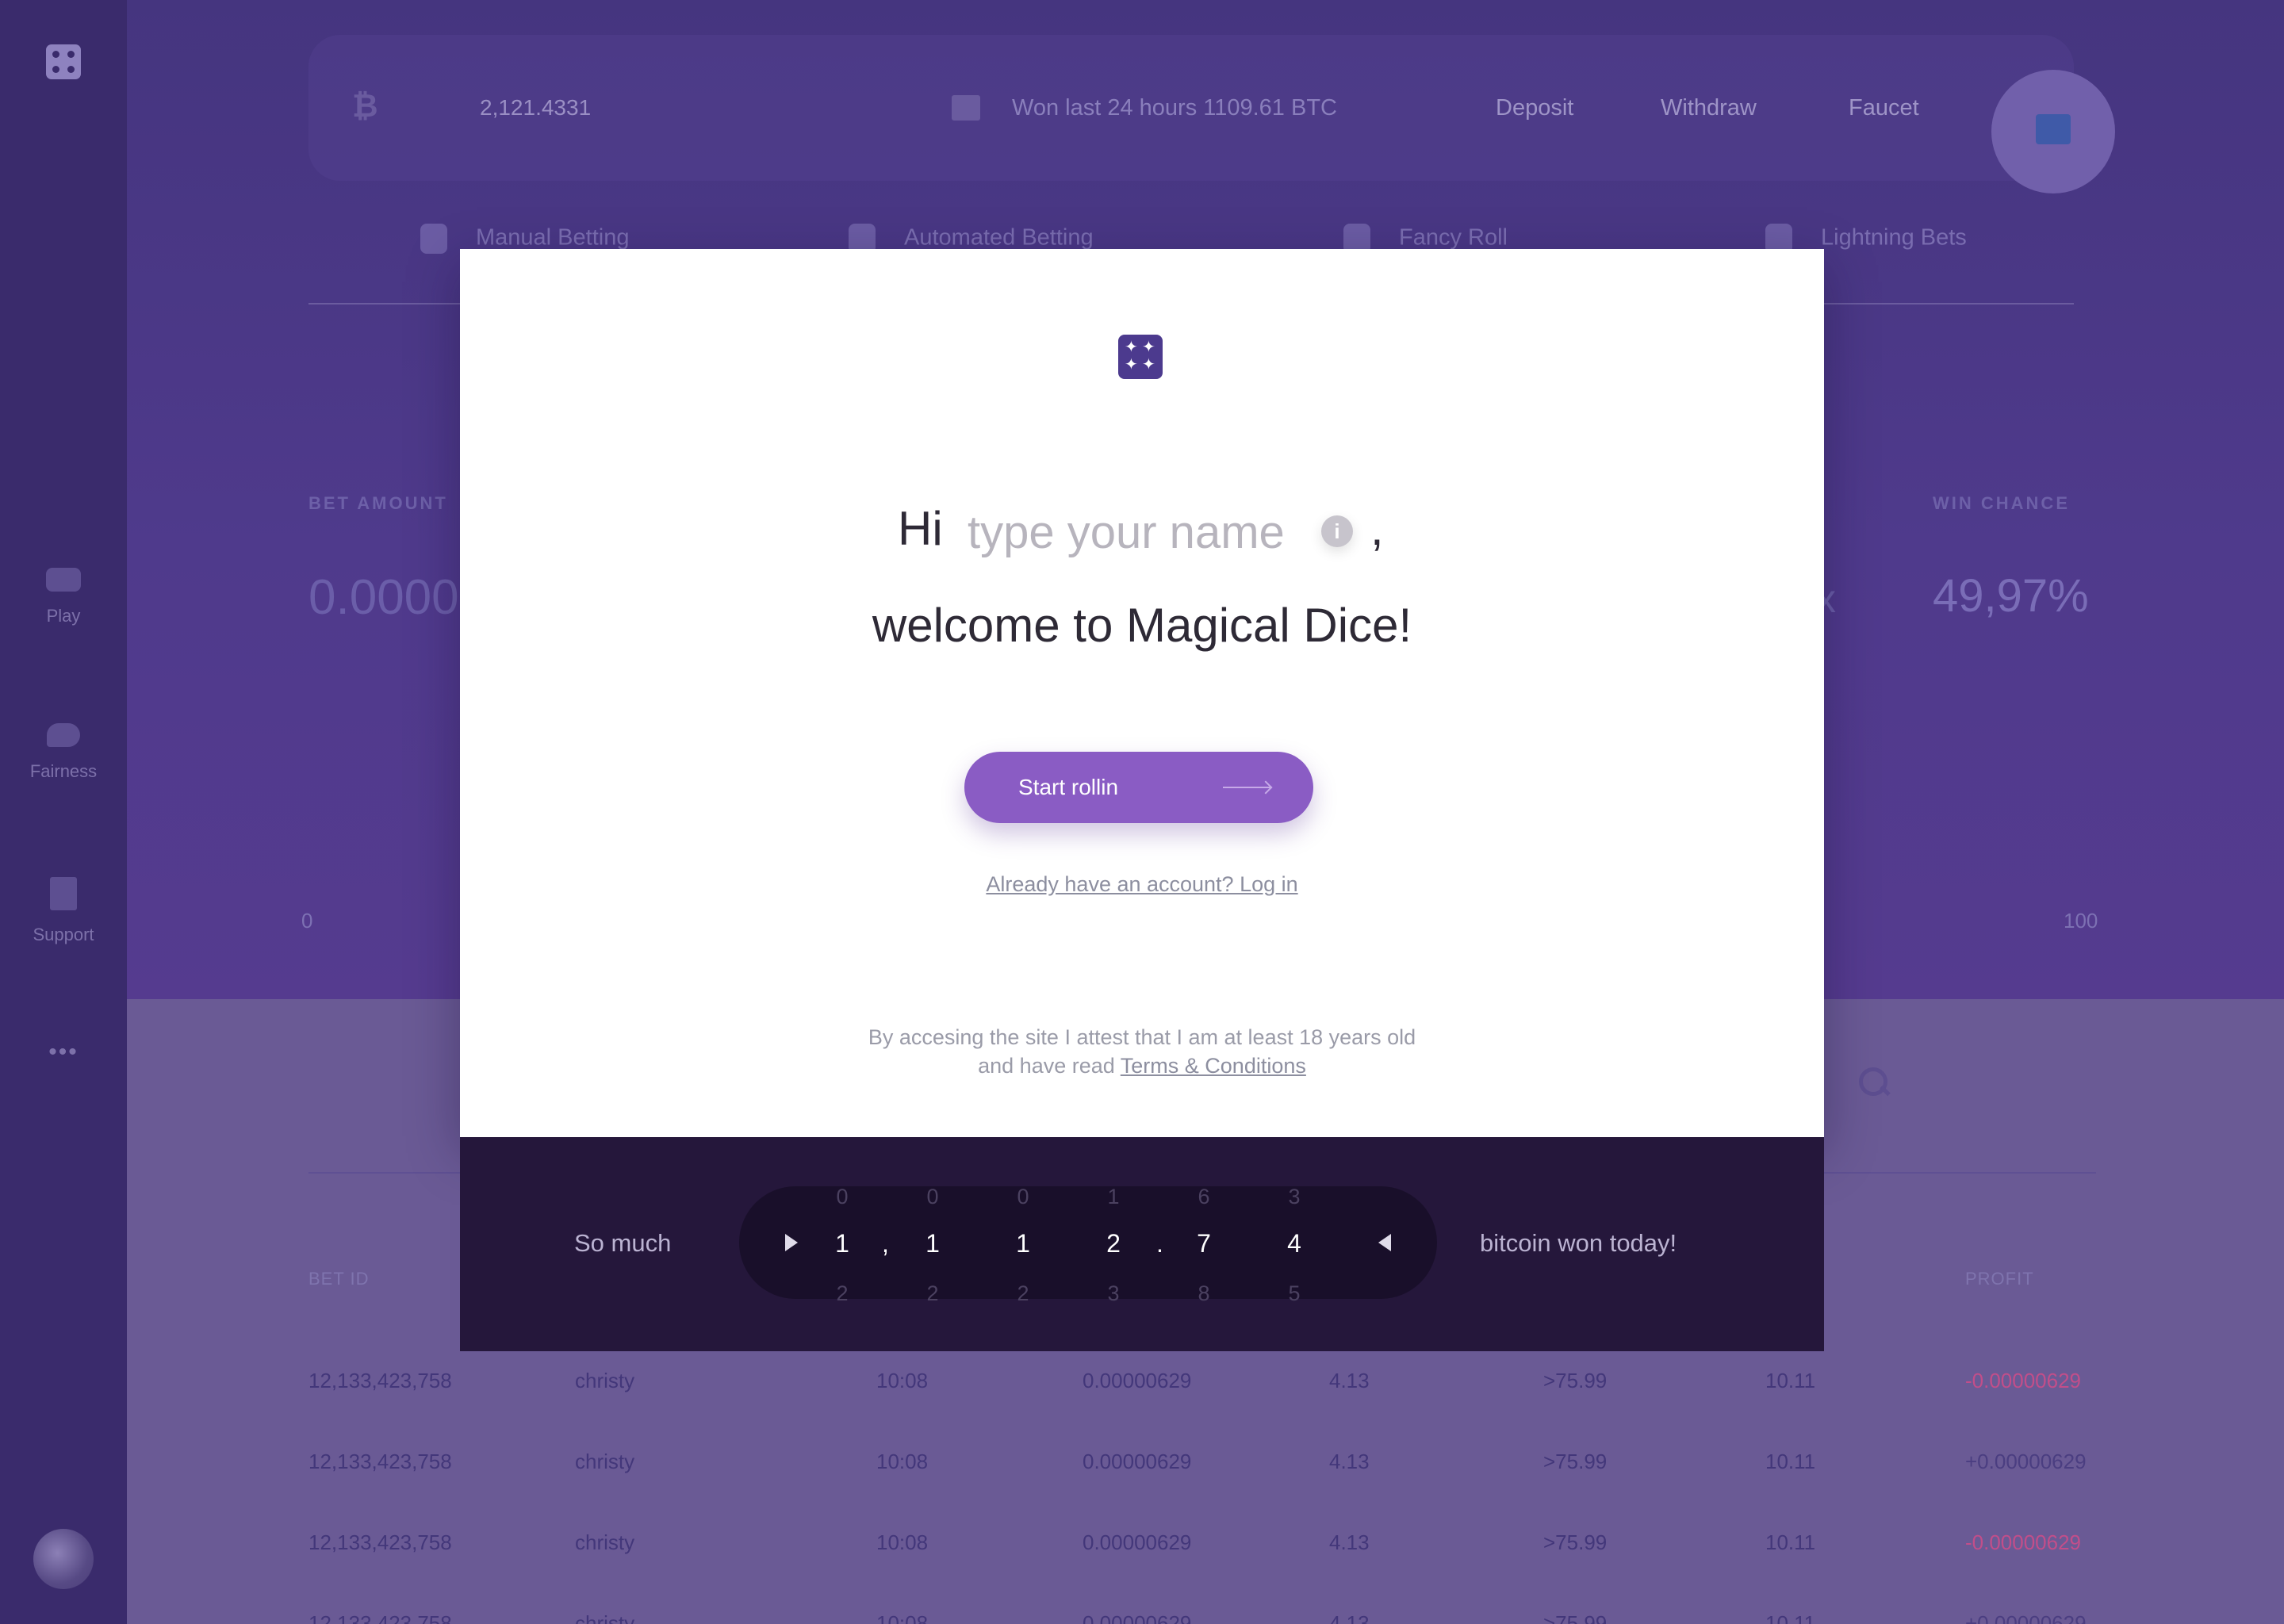 Image resolution: width=2284 pixels, height=1624 pixels. I want to click on gamepad-icon, so click(63, 580).